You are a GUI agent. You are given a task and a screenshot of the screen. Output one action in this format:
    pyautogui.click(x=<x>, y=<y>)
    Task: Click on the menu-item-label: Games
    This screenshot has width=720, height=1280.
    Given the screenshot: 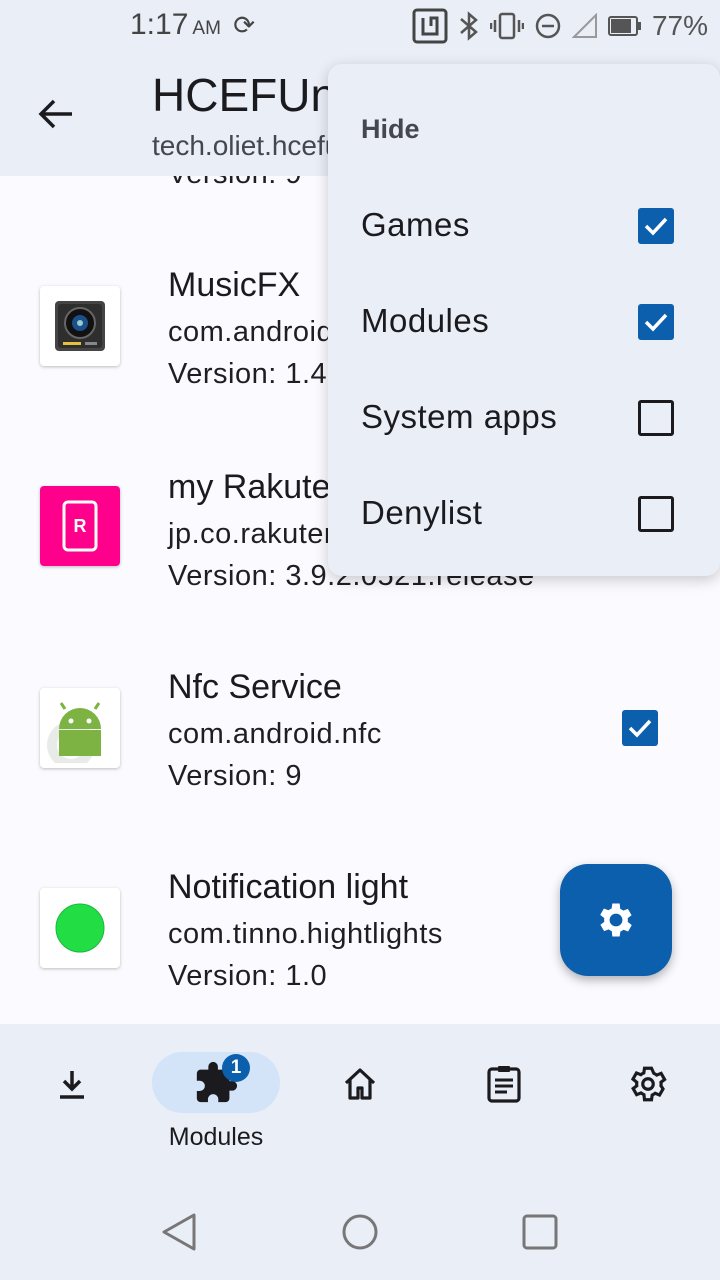 What is the action you would take?
    pyautogui.click(x=415, y=224)
    